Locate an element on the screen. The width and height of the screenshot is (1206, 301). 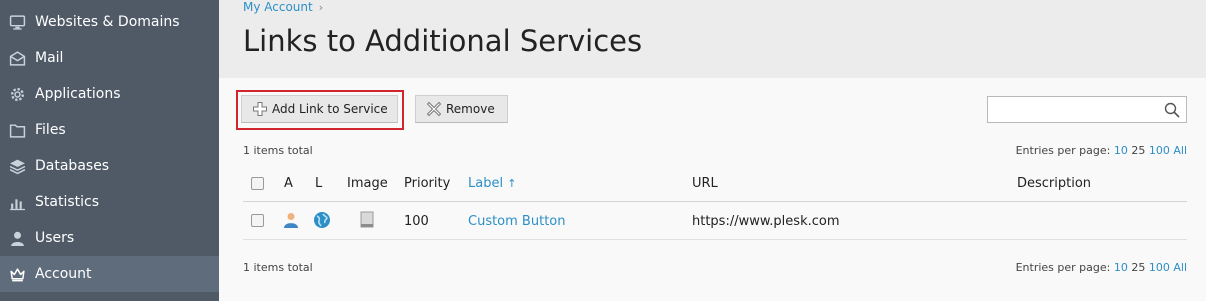
items-total-top: 1 items total is located at coordinates (278, 150).